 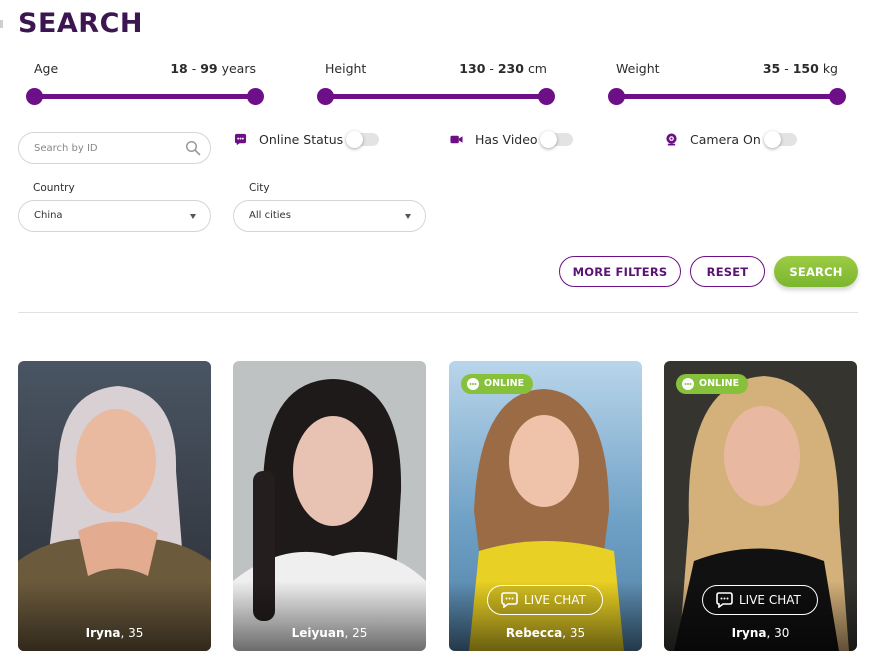 What do you see at coordinates (782, 633) in the screenshot?
I see `profile-age: 30` at bounding box center [782, 633].